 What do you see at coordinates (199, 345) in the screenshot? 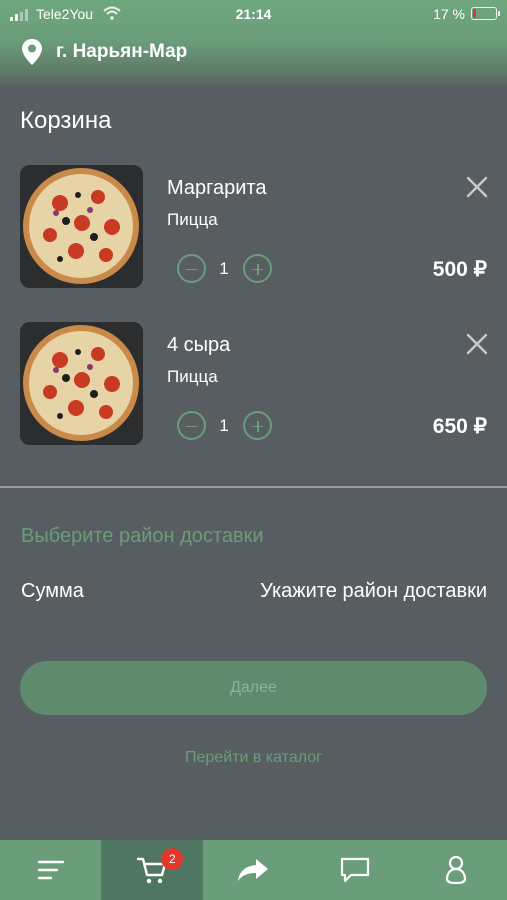
I see `item-name: 4 сыра` at bounding box center [199, 345].